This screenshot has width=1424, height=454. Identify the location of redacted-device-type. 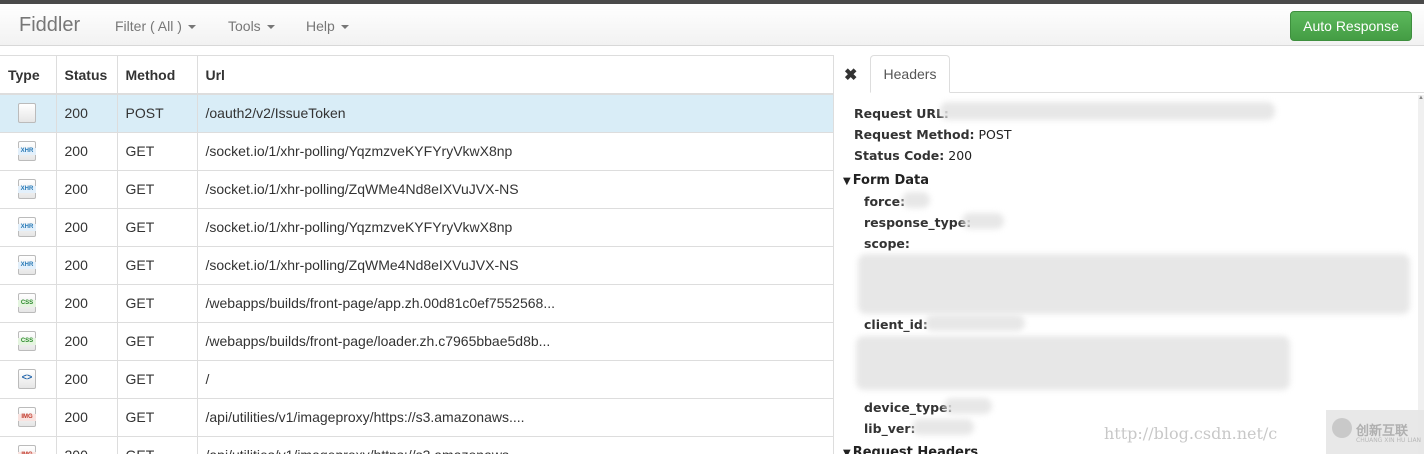
(968, 406).